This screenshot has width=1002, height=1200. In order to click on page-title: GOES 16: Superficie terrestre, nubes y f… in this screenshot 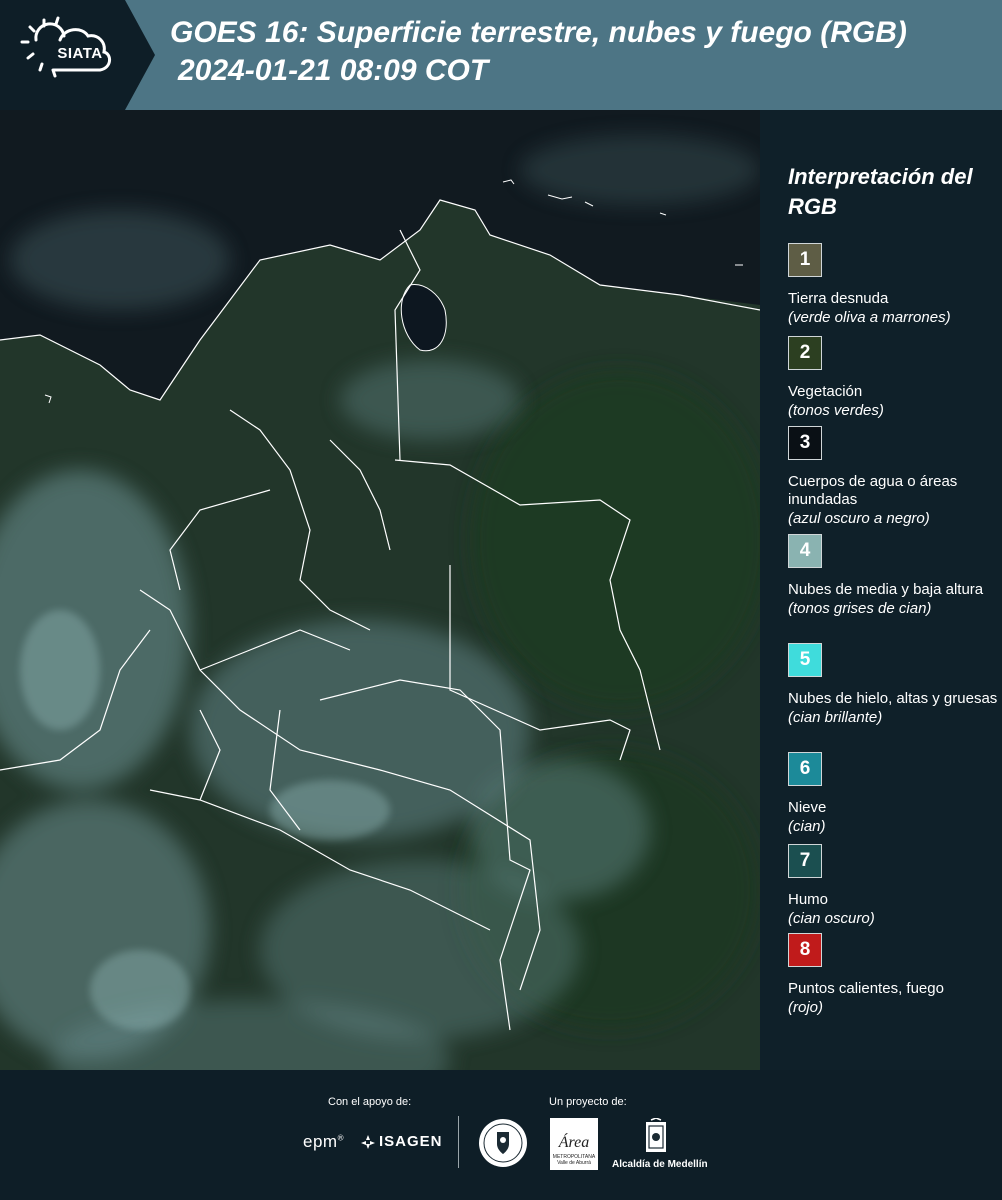, I will do `click(538, 32)`.